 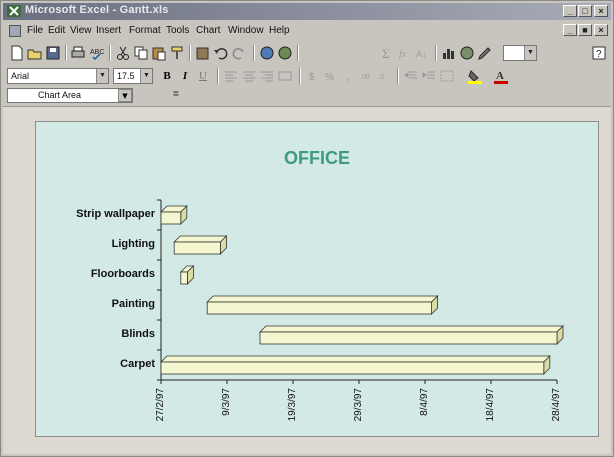 I want to click on decrease-indent-icon, so click(x=411, y=76).